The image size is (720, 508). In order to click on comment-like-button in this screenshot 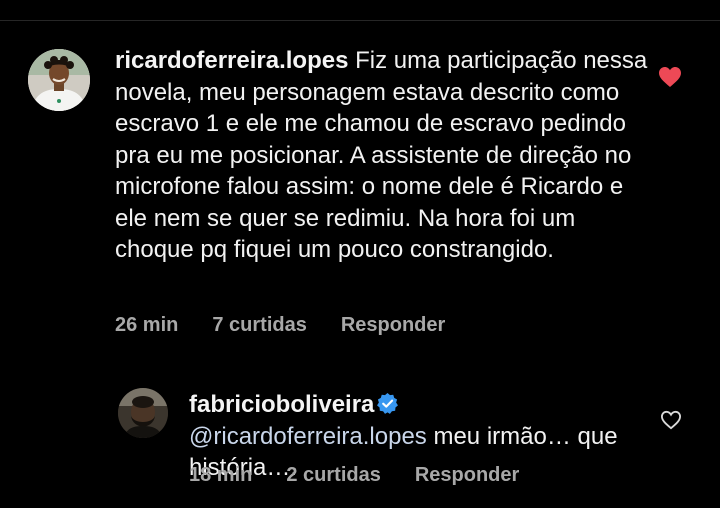, I will do `click(670, 77)`.